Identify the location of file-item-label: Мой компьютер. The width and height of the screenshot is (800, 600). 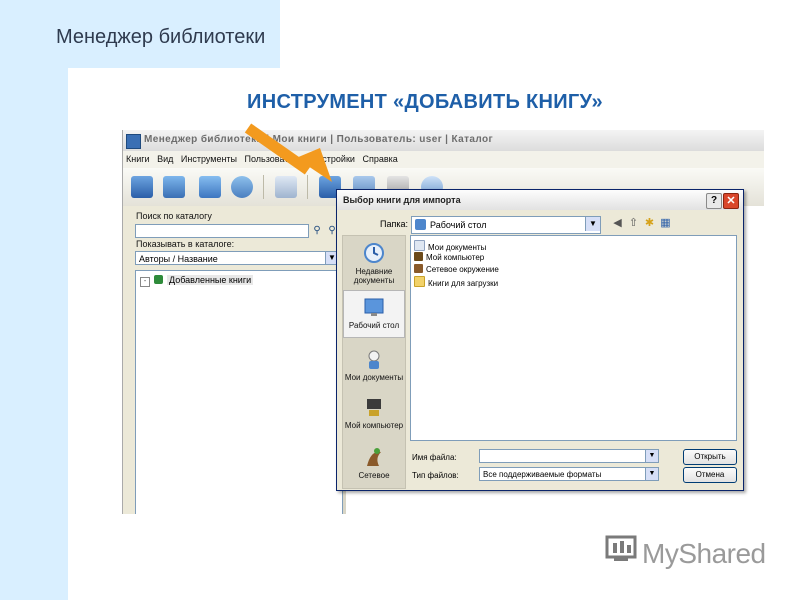
(455, 257).